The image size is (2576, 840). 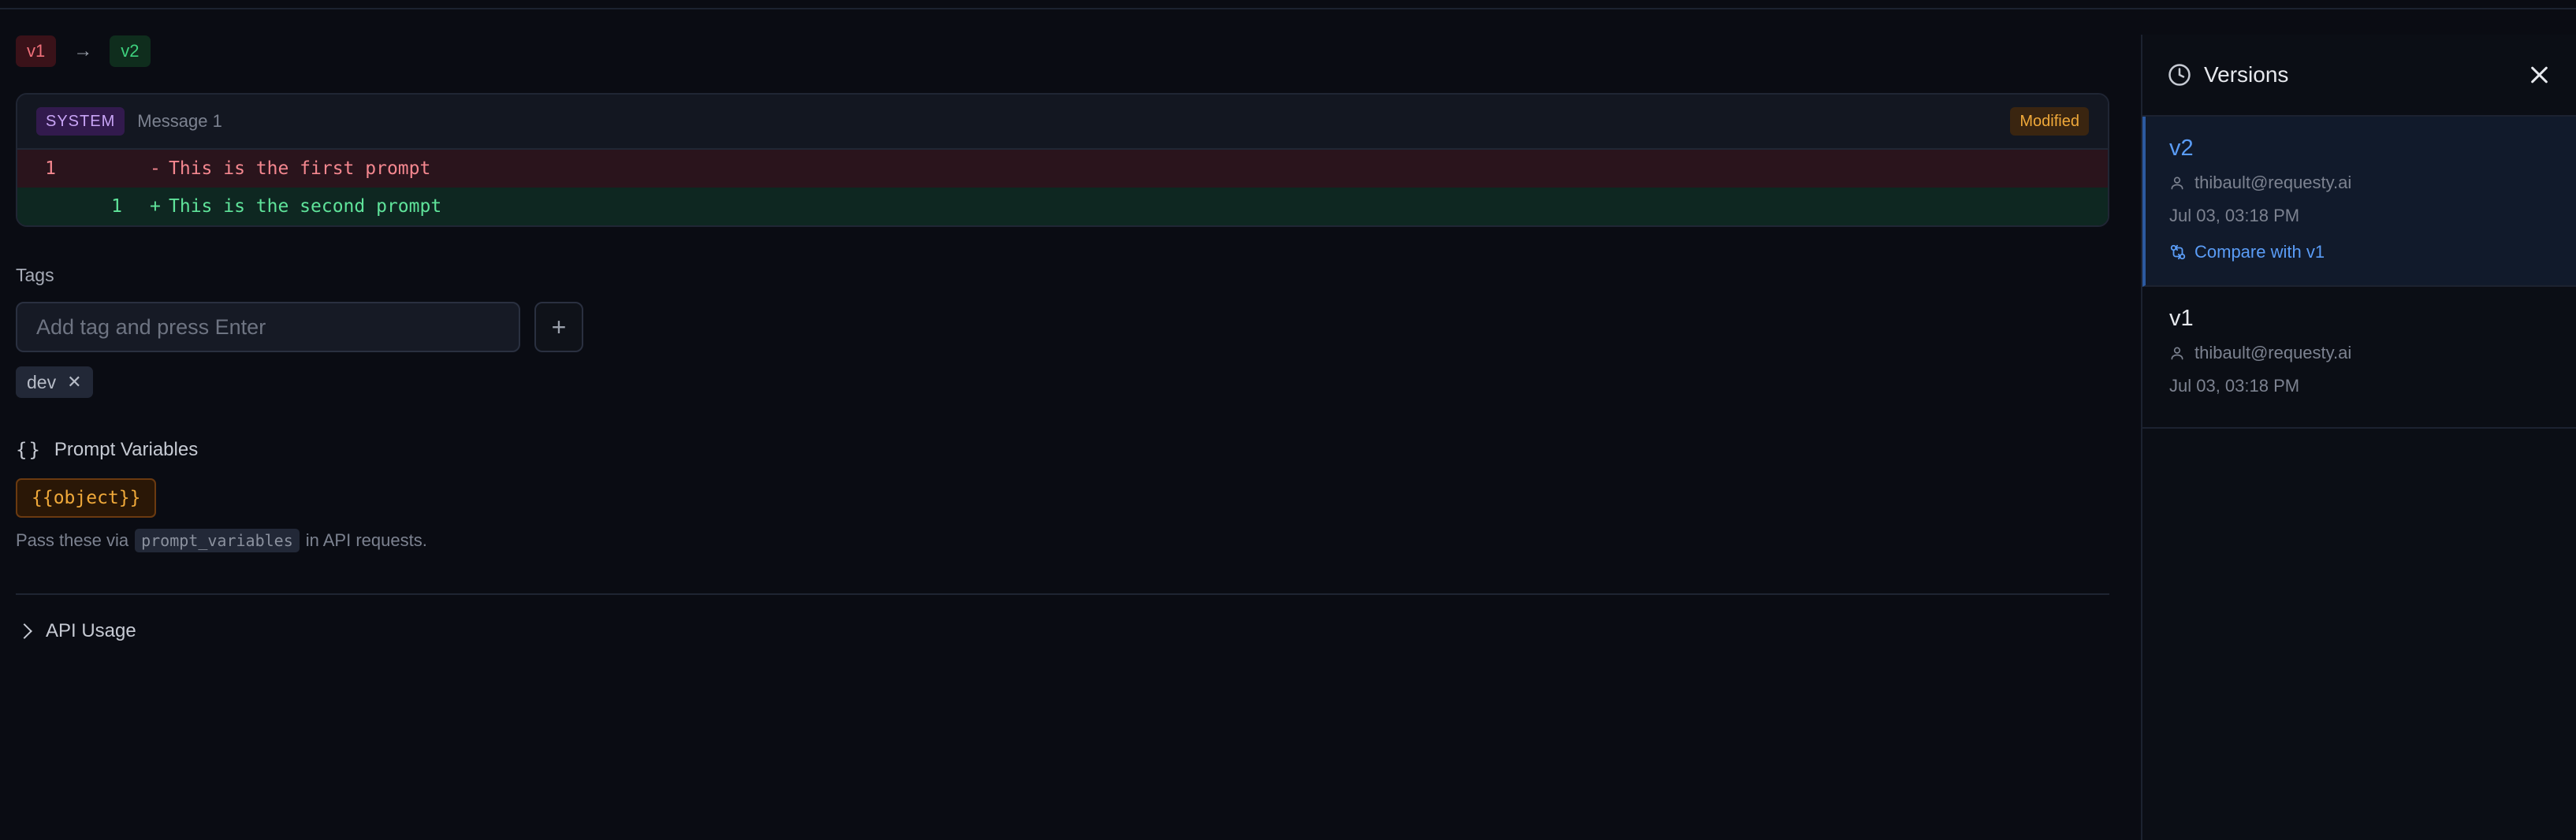 I want to click on close-icon, so click(x=2539, y=75).